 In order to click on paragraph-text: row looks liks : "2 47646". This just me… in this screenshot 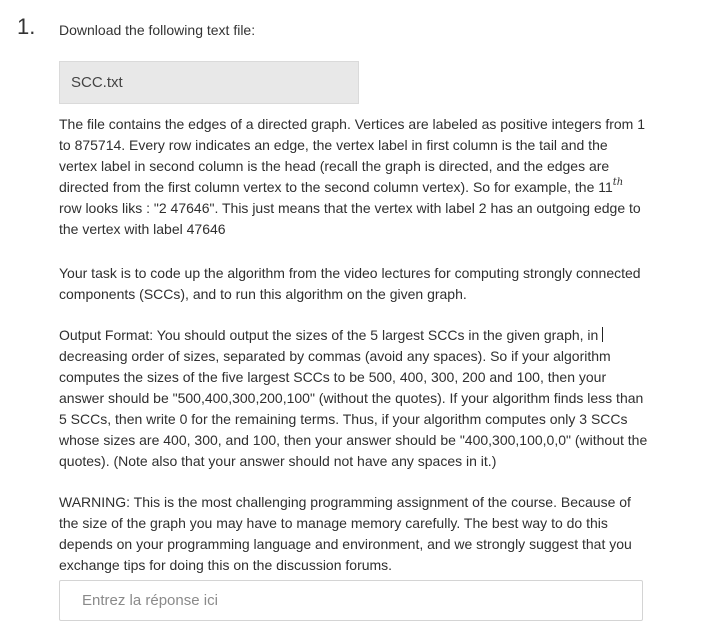, I will do `click(350, 218)`.